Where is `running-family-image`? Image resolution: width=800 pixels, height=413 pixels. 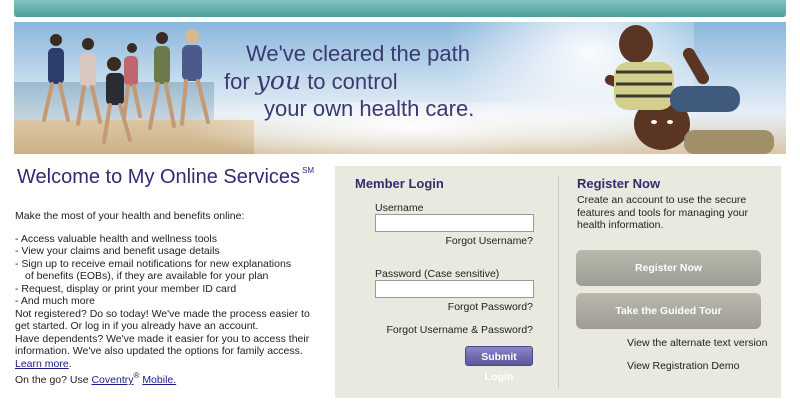
running-family-image is located at coordinates (126, 86).